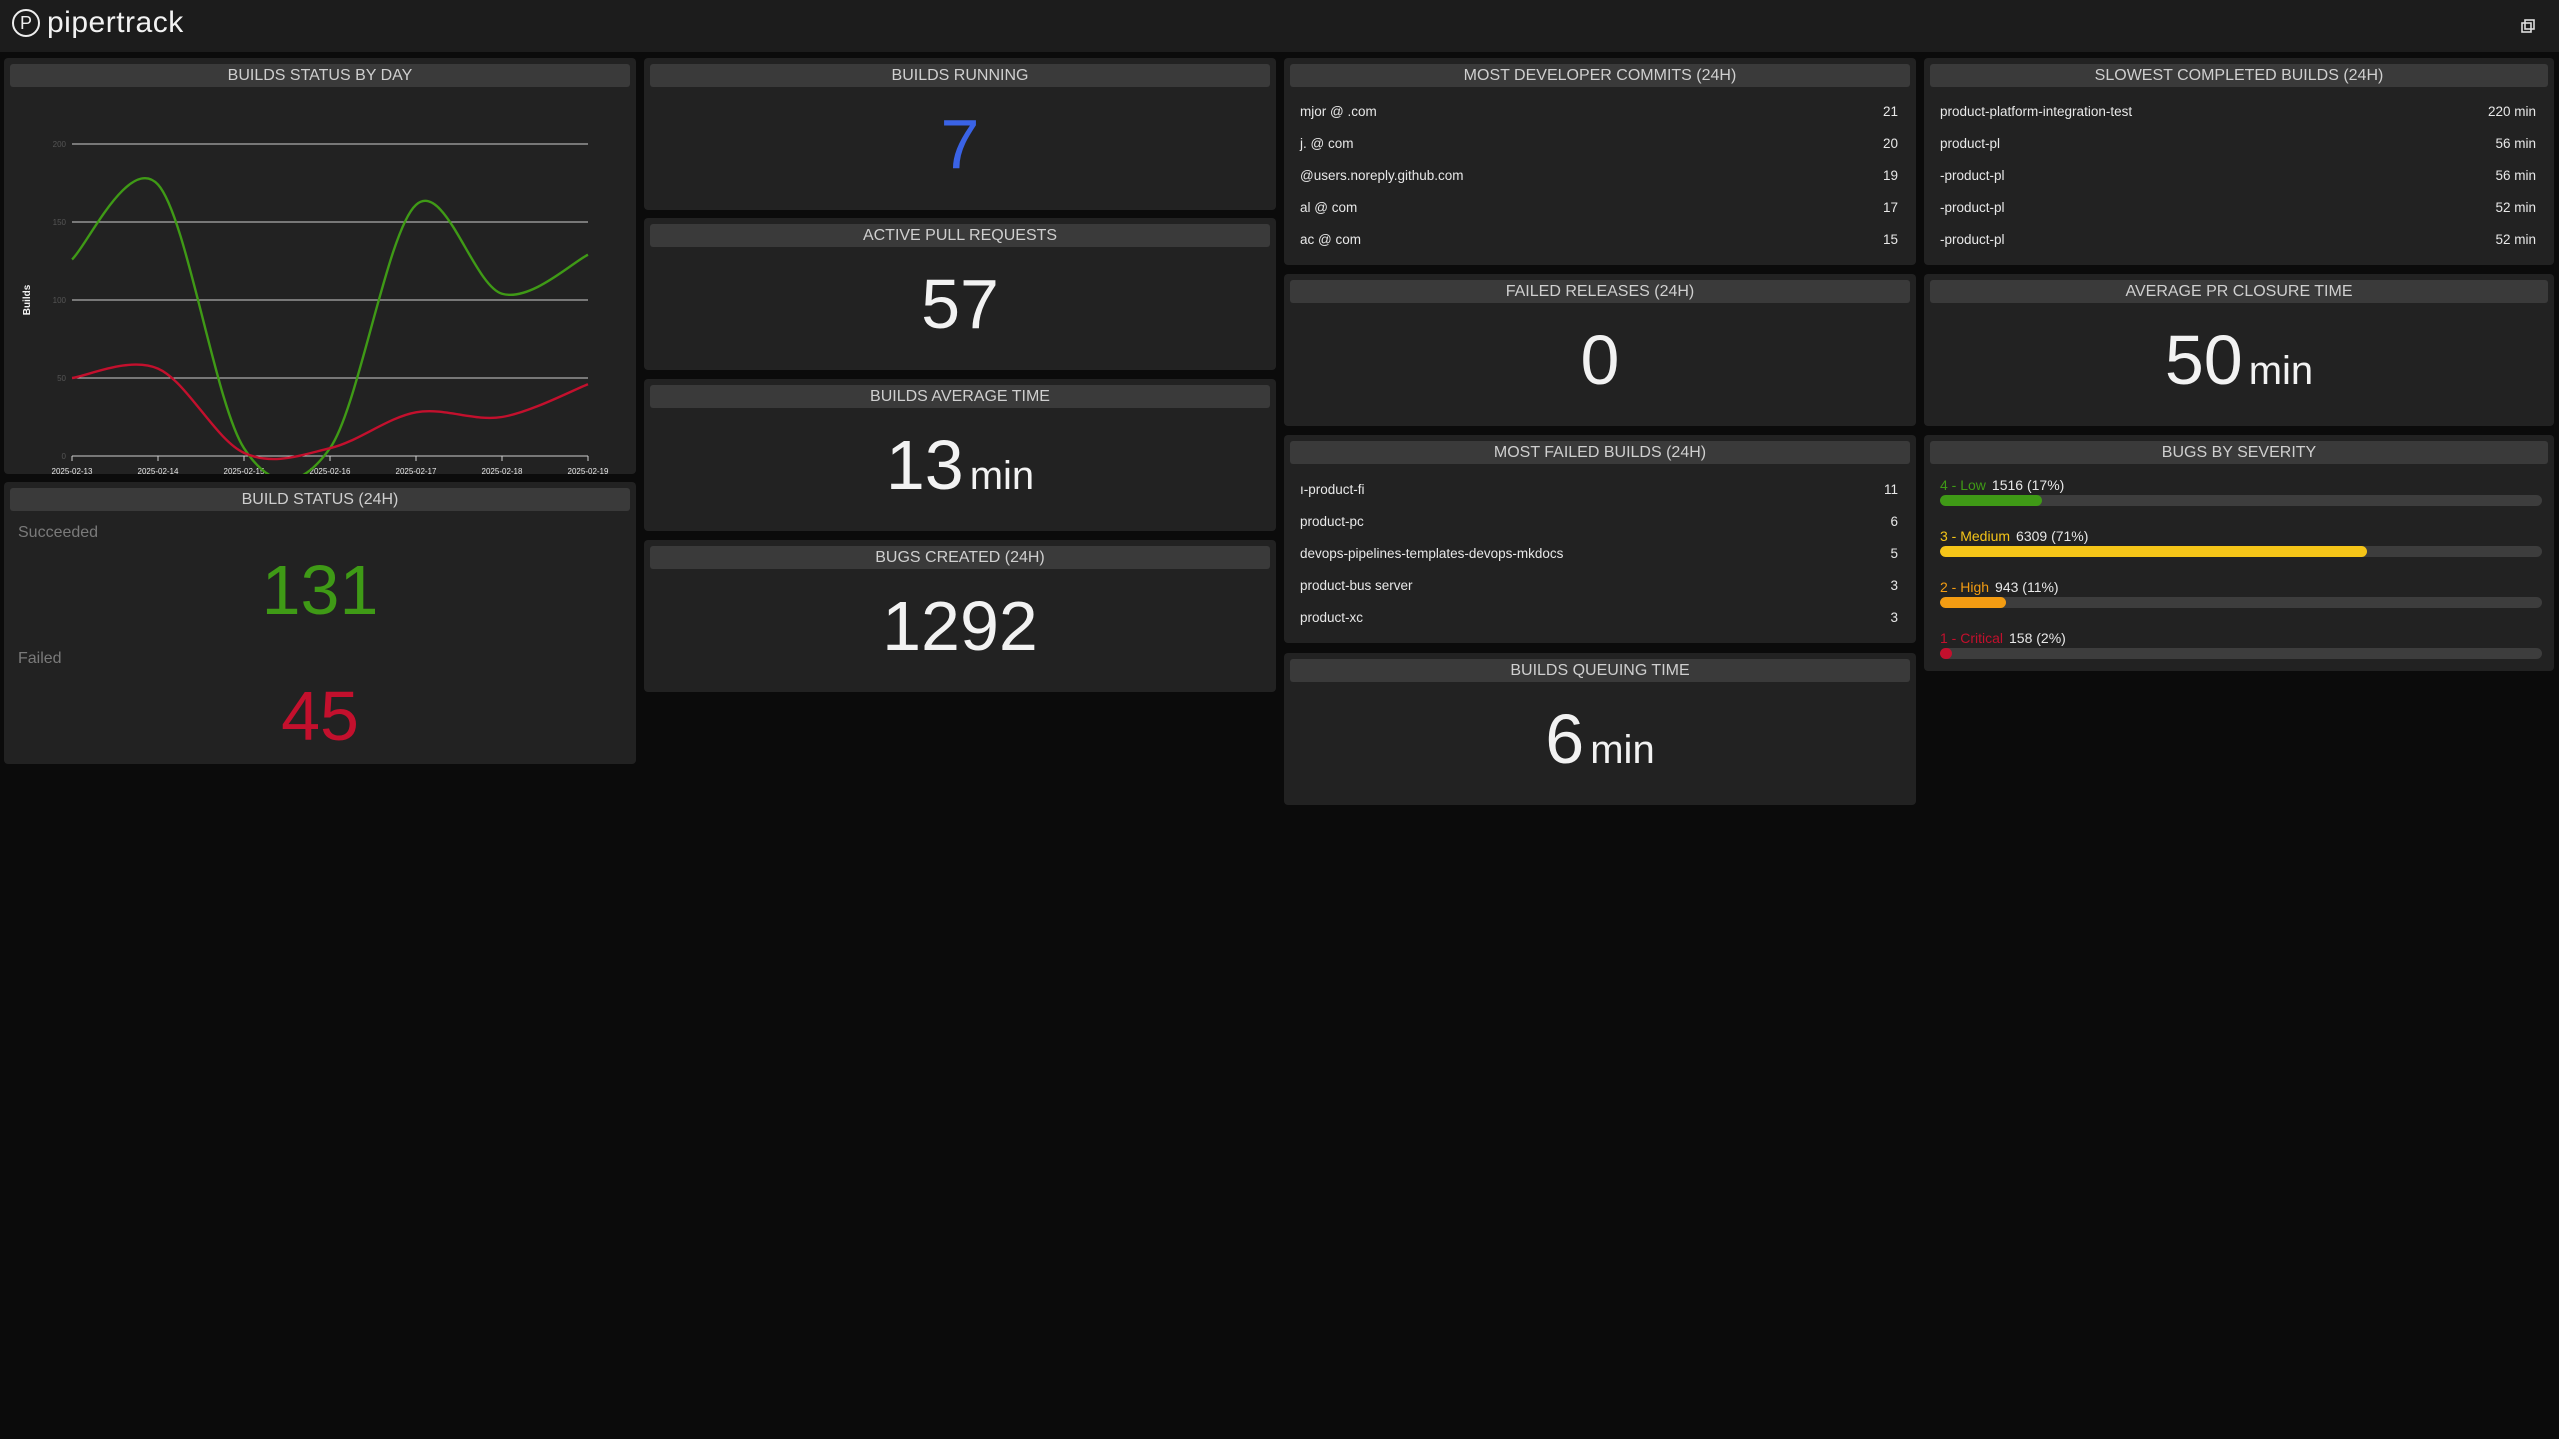 The height and width of the screenshot is (1439, 2559). Describe the element at coordinates (1599, 210) in the screenshot. I see `list-item: al @ com 17` at that location.